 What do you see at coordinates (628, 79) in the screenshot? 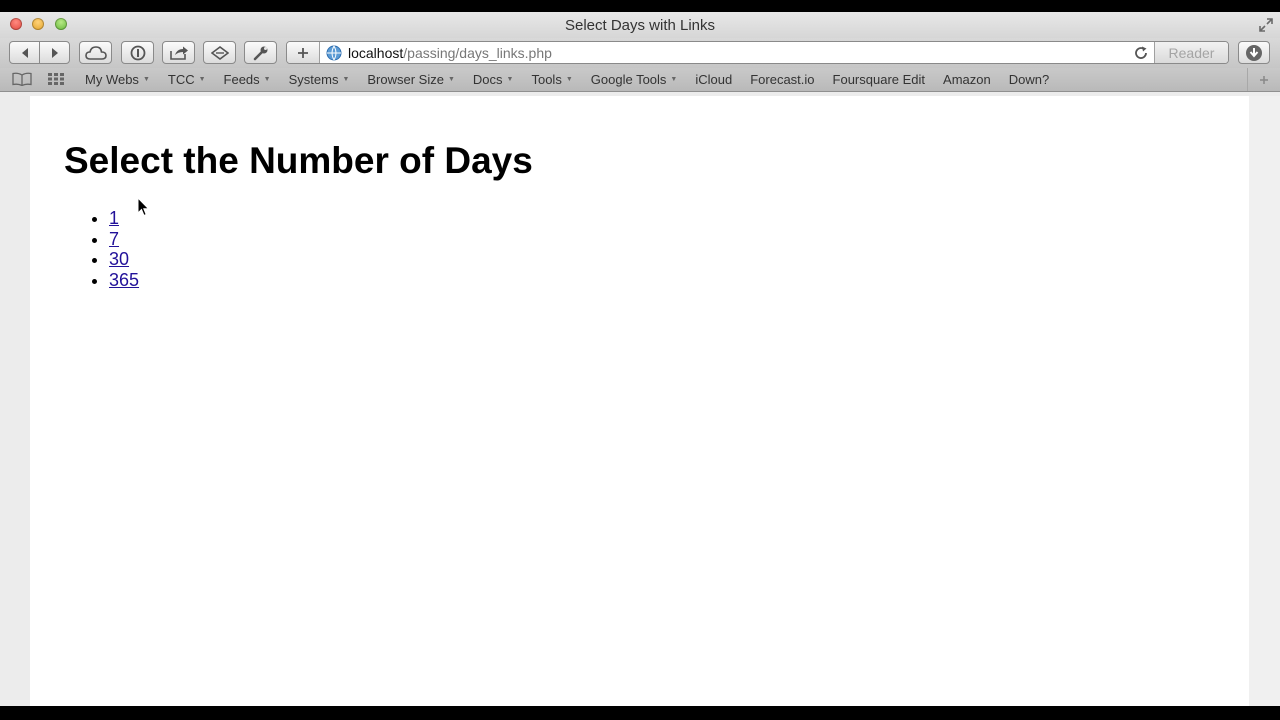
I see `bookmark-label: Google Tools` at bounding box center [628, 79].